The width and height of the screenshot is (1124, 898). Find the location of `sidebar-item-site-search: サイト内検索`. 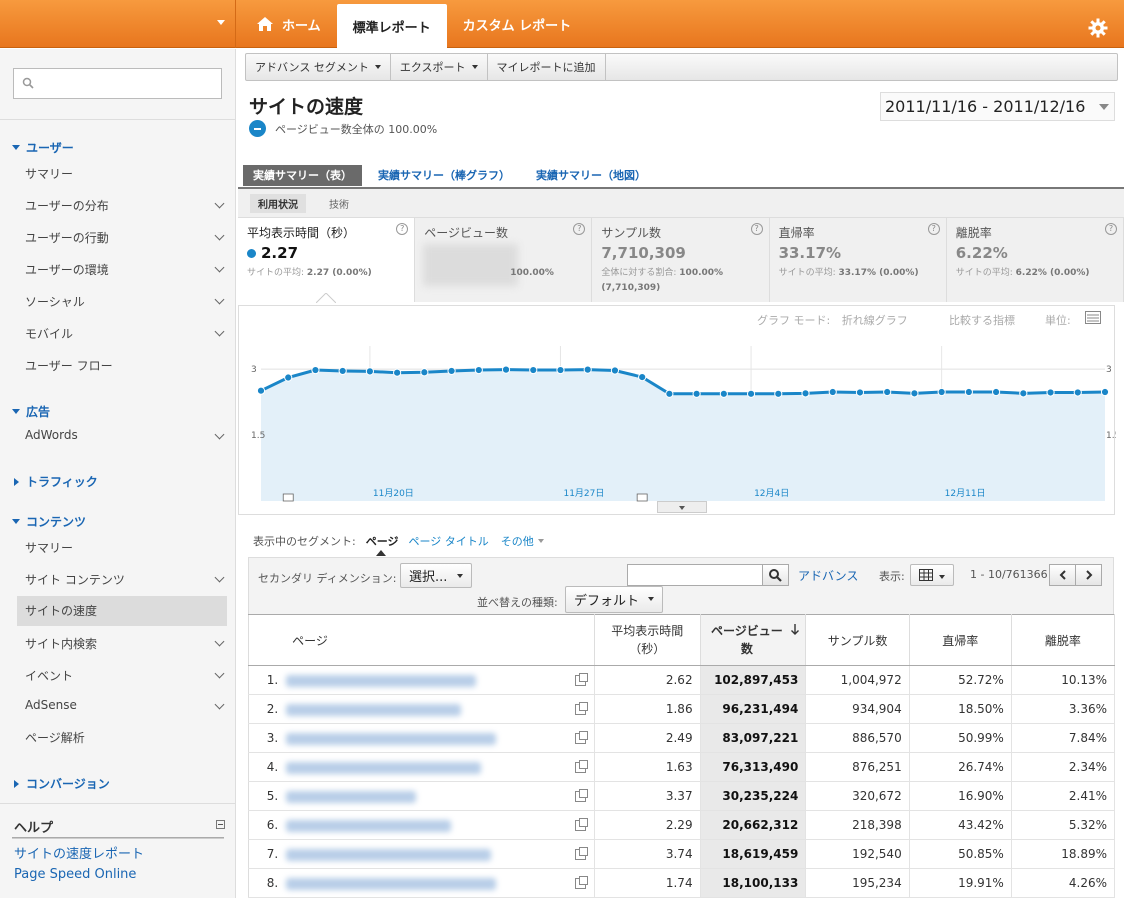

sidebar-item-site-search: サイト内検索 is located at coordinates (125, 643).